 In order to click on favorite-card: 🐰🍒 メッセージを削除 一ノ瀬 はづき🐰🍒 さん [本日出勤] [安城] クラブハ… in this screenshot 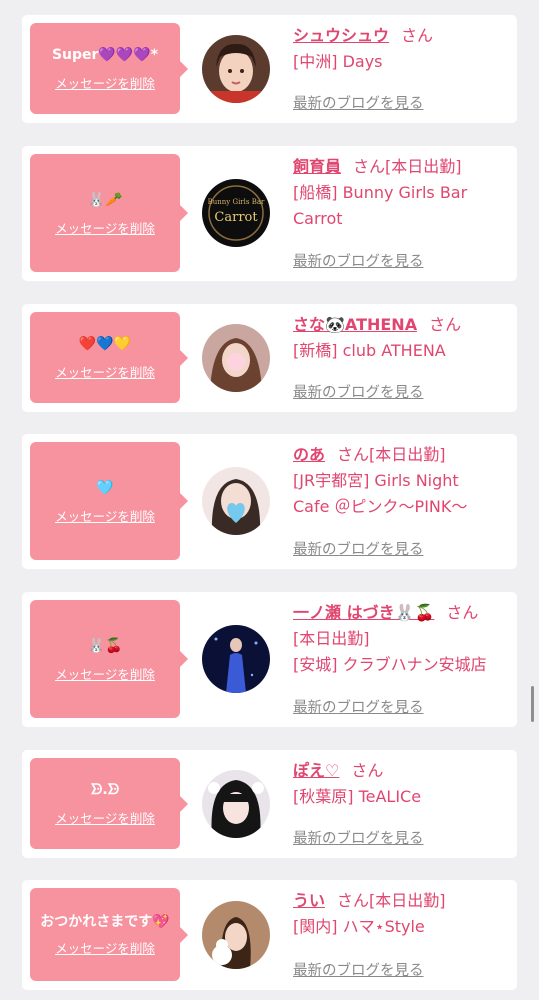, I will do `click(269, 659)`.